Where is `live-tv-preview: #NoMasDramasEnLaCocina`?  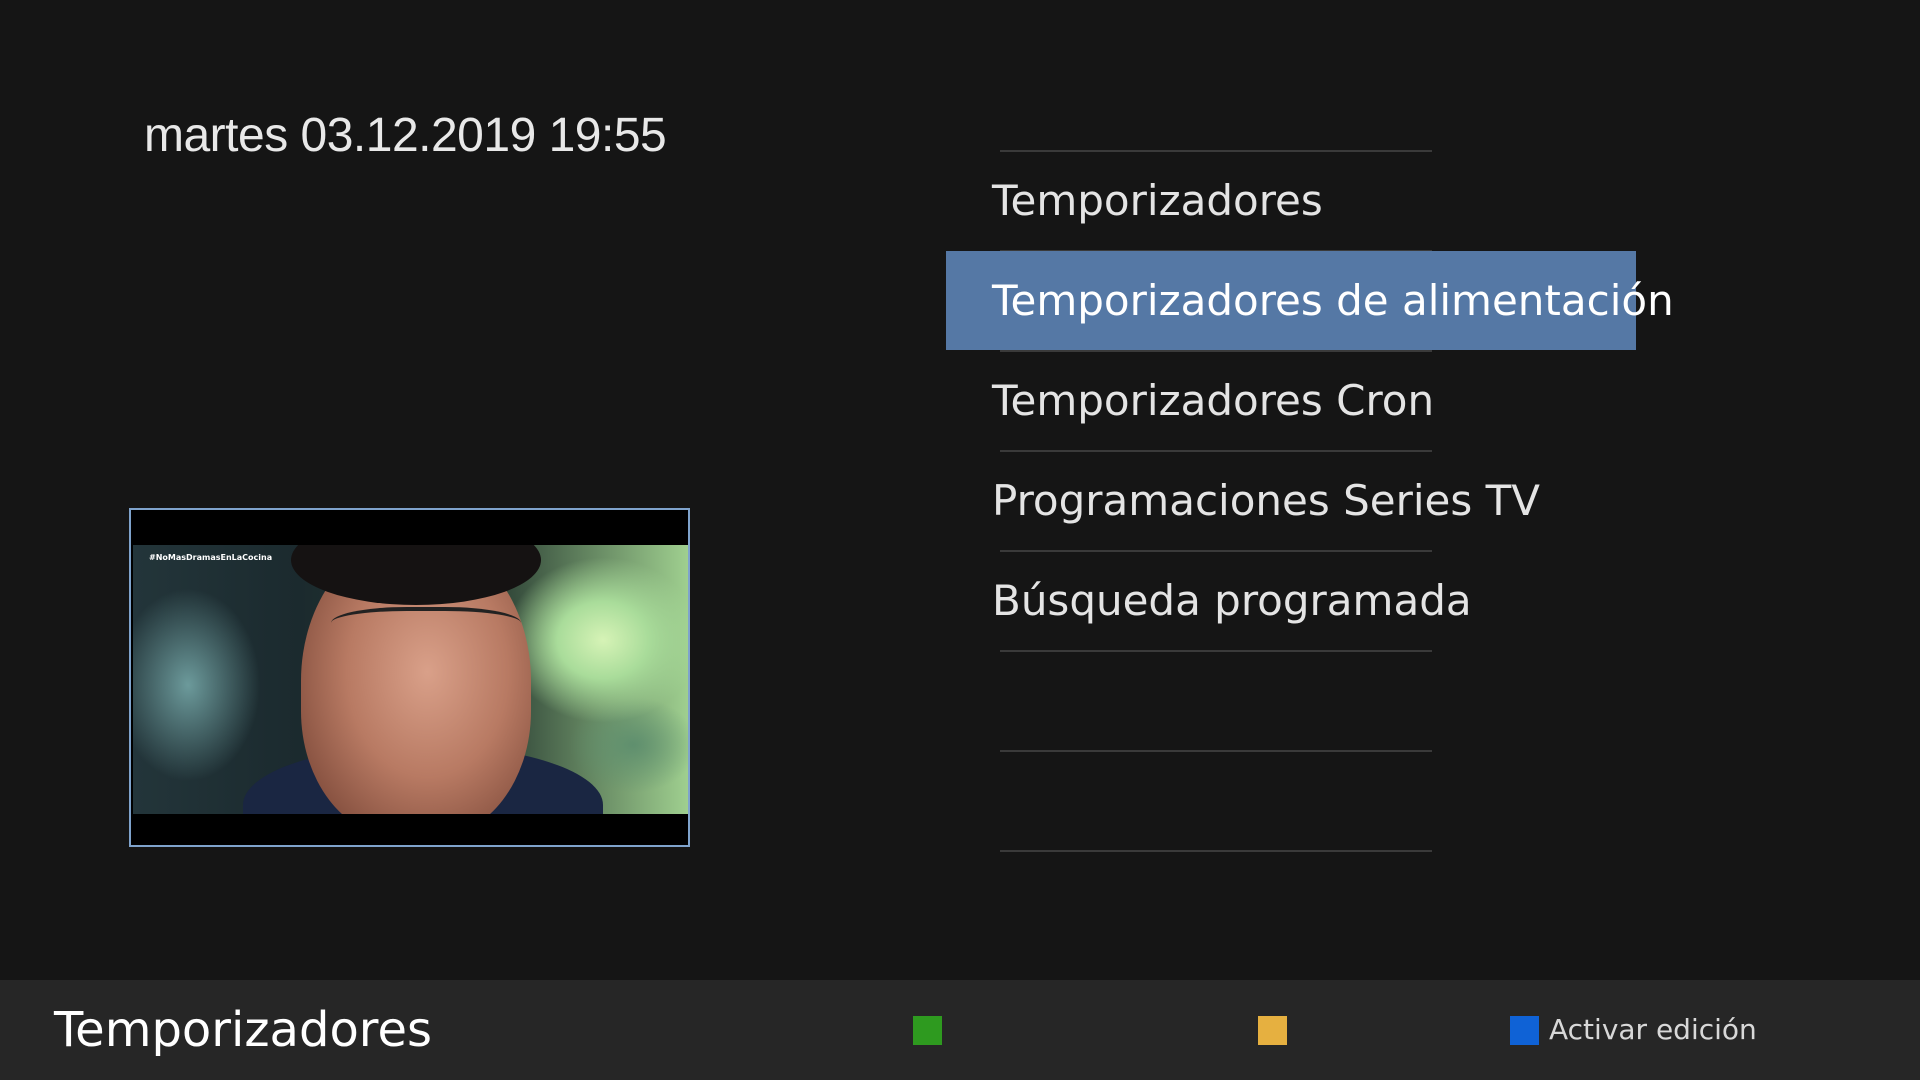
live-tv-preview: #NoMasDramasEnLaCocina is located at coordinates (409, 677).